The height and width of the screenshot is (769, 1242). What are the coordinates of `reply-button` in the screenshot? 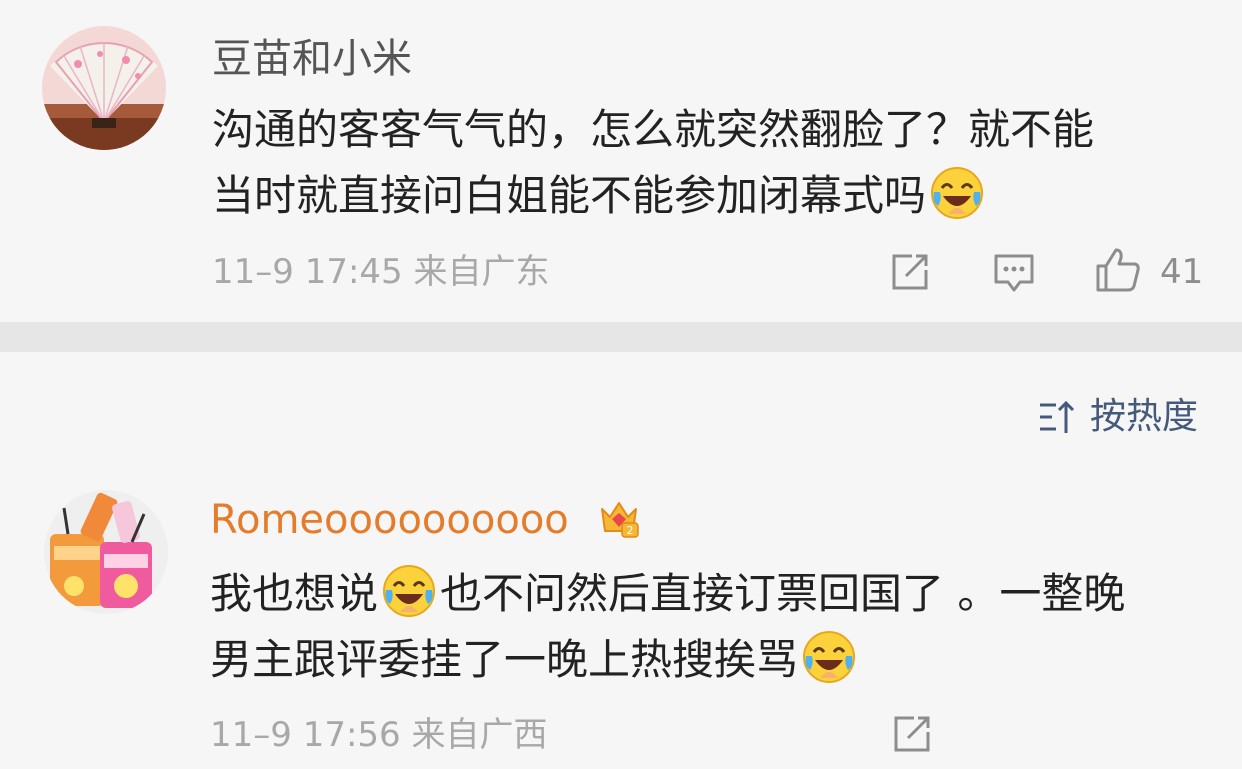 It's located at (1014, 272).